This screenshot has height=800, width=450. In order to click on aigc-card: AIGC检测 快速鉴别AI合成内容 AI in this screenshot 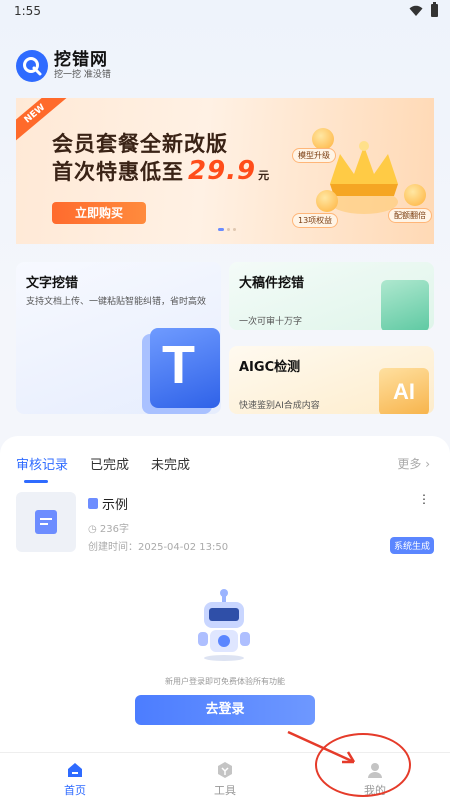, I will do `click(331, 380)`.